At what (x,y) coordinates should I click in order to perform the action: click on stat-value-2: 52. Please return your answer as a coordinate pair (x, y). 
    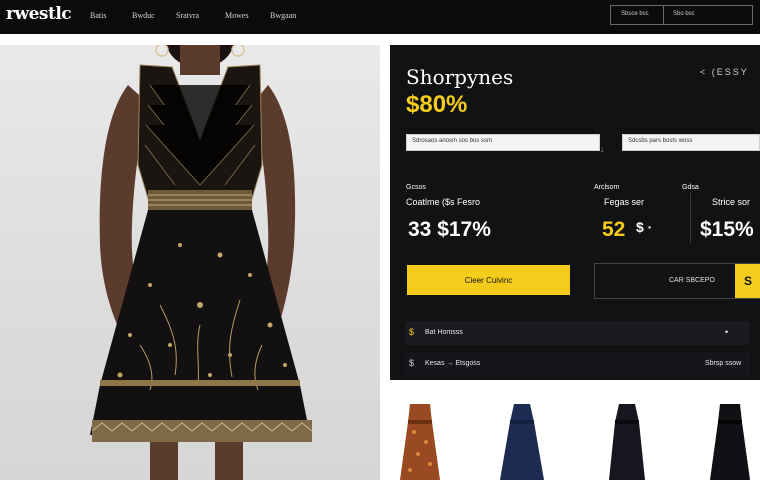
    Looking at the image, I should click on (614, 229).